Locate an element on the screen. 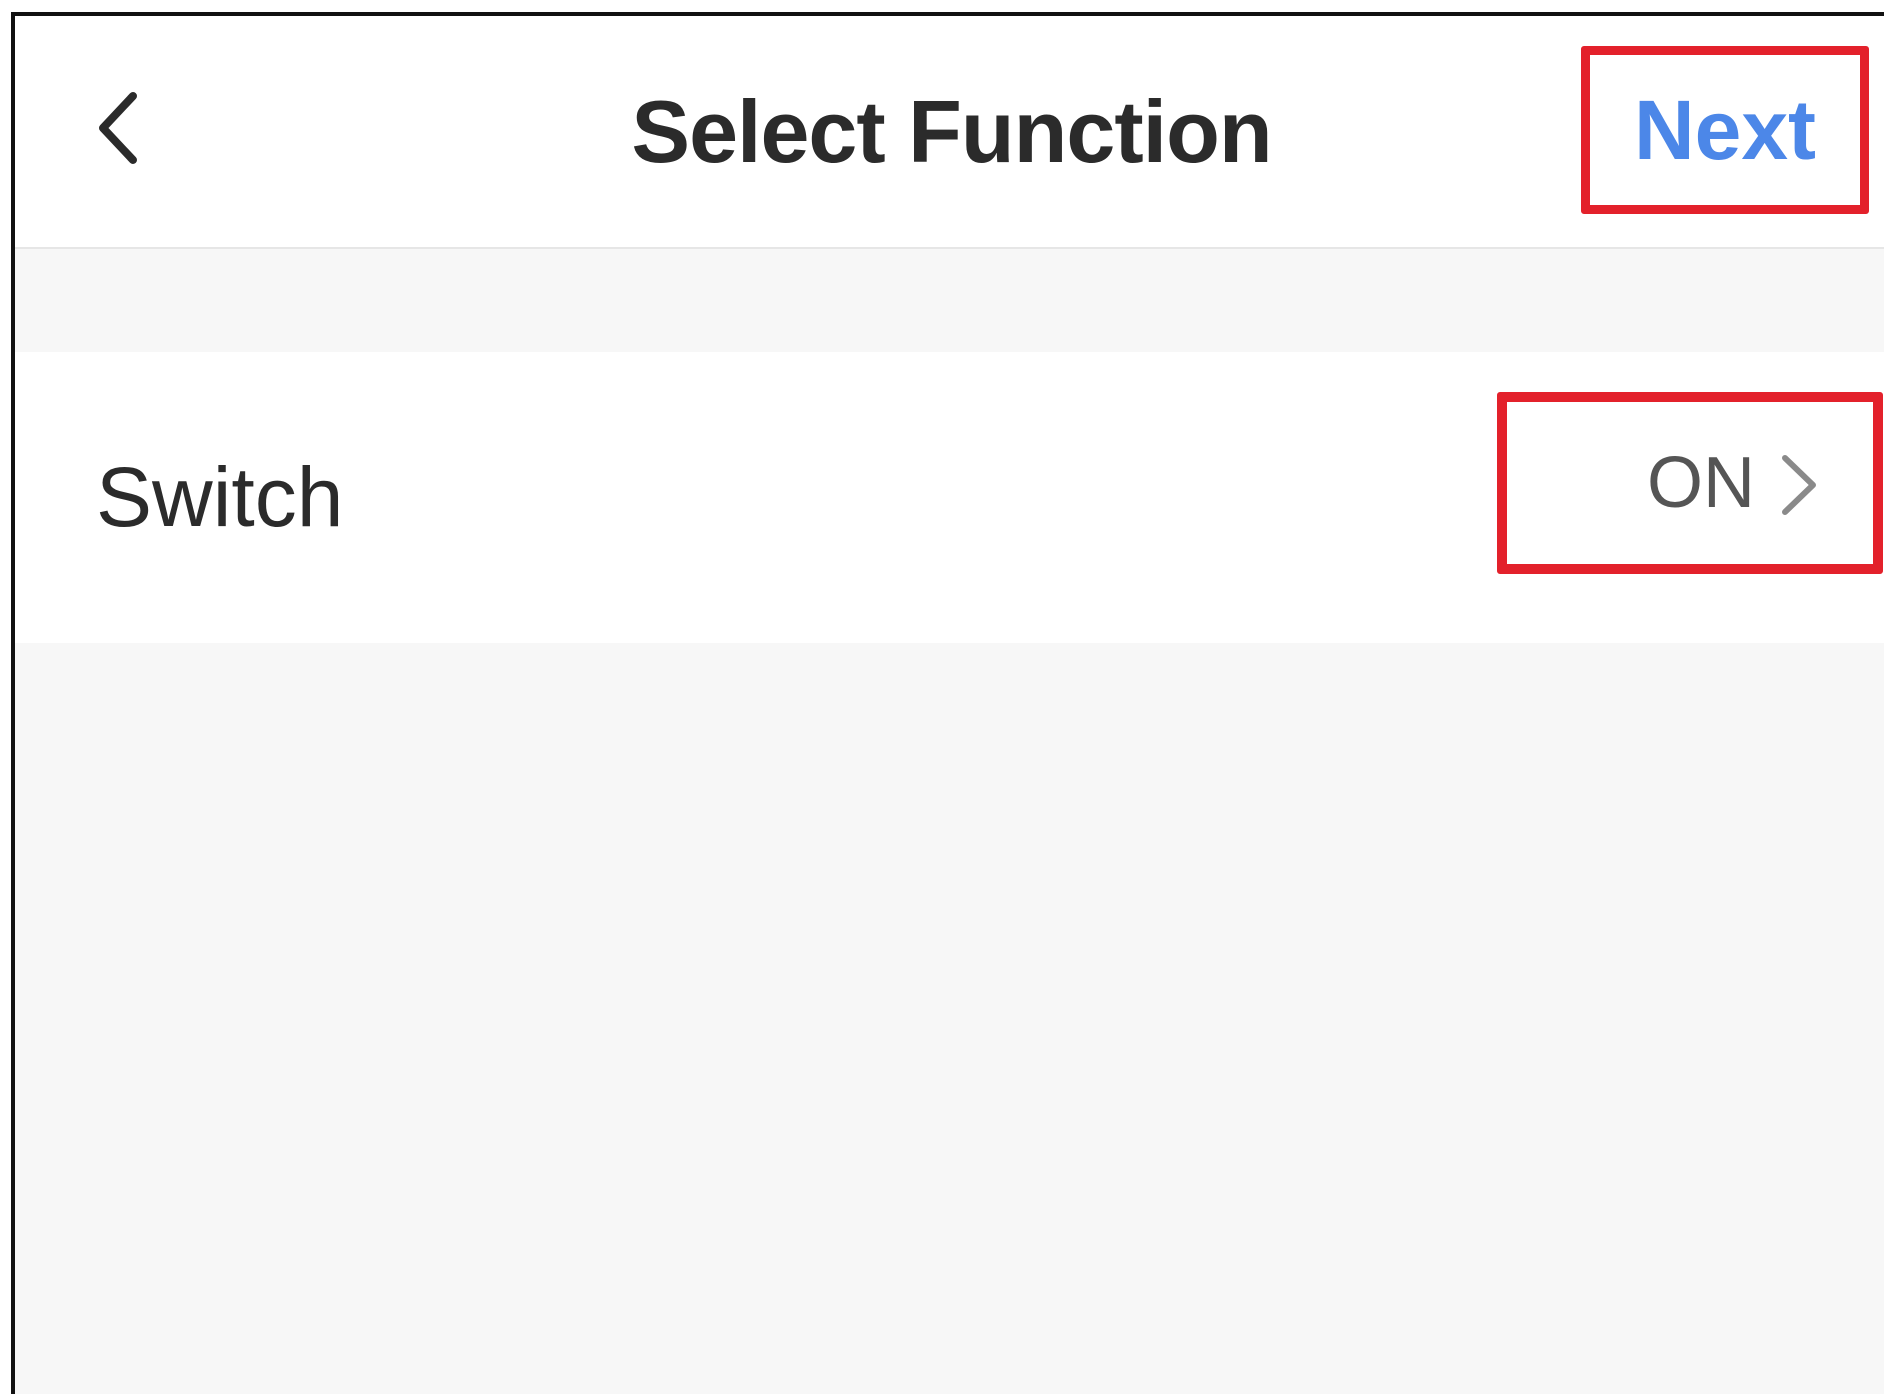 This screenshot has height=1394, width=1884. function-label: Switch is located at coordinates (220, 497).